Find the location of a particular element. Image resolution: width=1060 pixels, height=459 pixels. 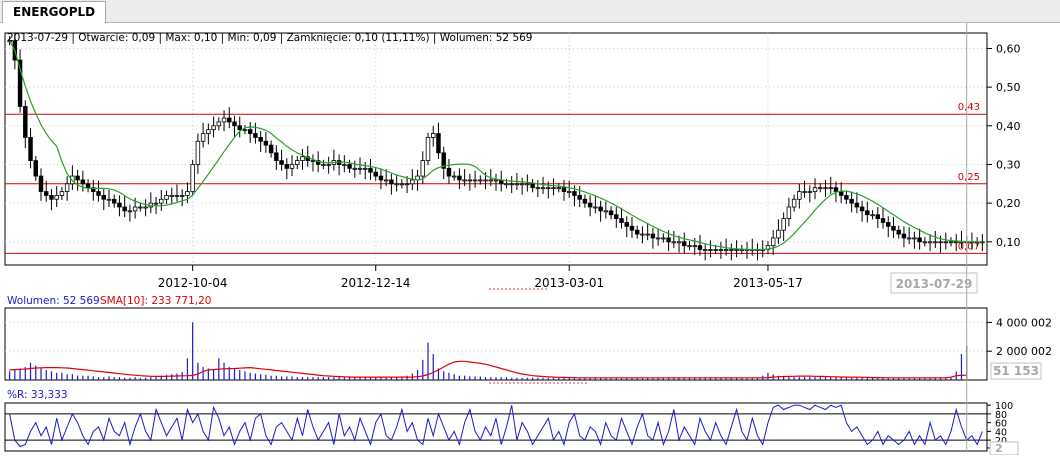

level-label-0: 0,43 is located at coordinates (969, 107).